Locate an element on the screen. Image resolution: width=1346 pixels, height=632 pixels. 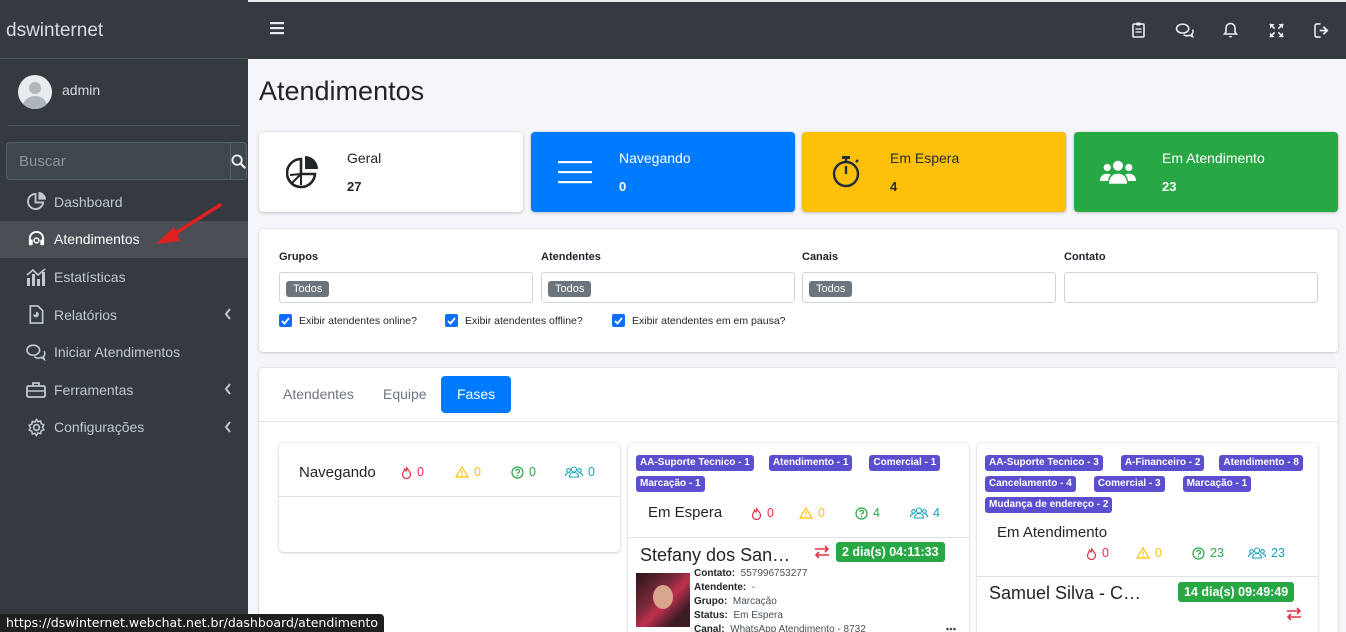
checkbox-online: Exibir atendentes online? is located at coordinates (348, 320).